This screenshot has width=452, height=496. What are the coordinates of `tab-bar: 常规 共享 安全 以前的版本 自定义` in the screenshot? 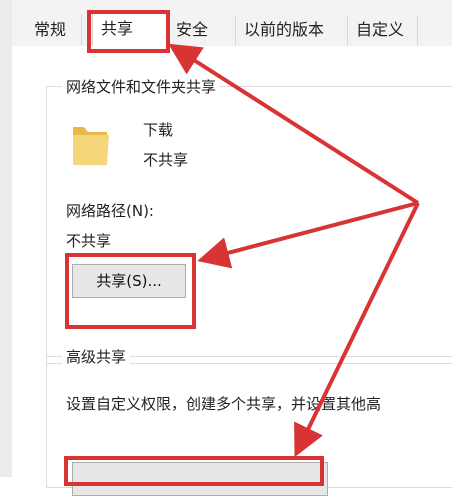 It's located at (232, 23).